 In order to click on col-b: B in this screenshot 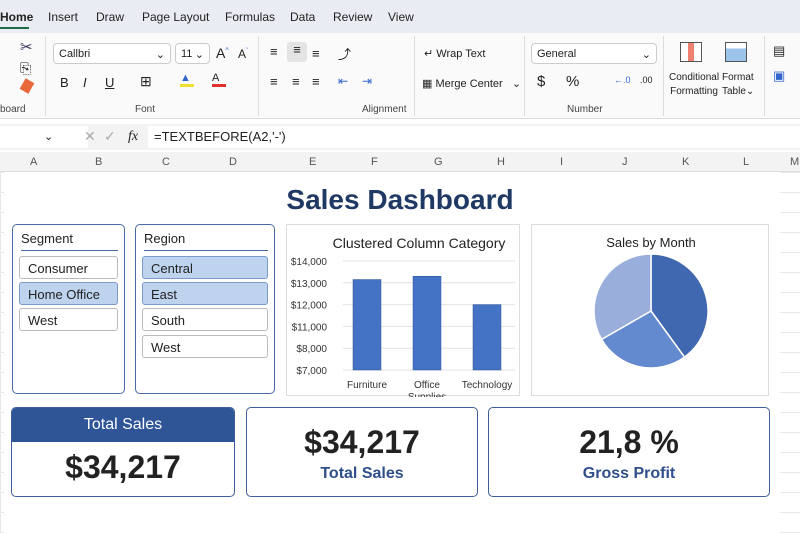, I will do `click(98, 162)`.